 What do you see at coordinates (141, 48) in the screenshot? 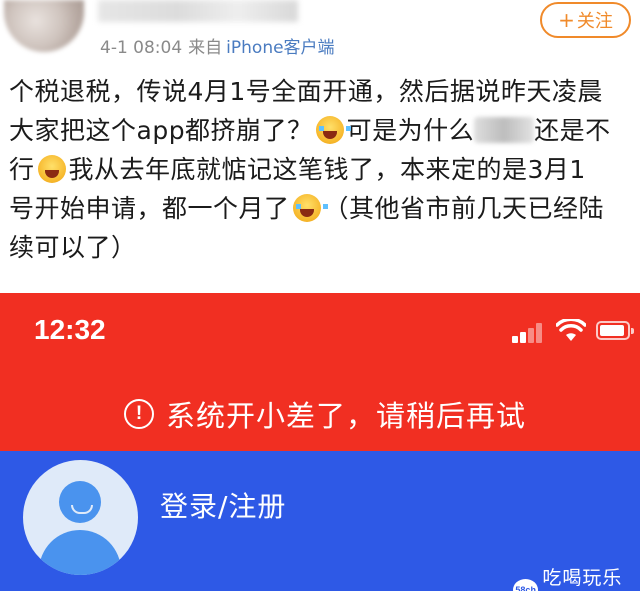
I see `post-time: 4-1 08:04` at bounding box center [141, 48].